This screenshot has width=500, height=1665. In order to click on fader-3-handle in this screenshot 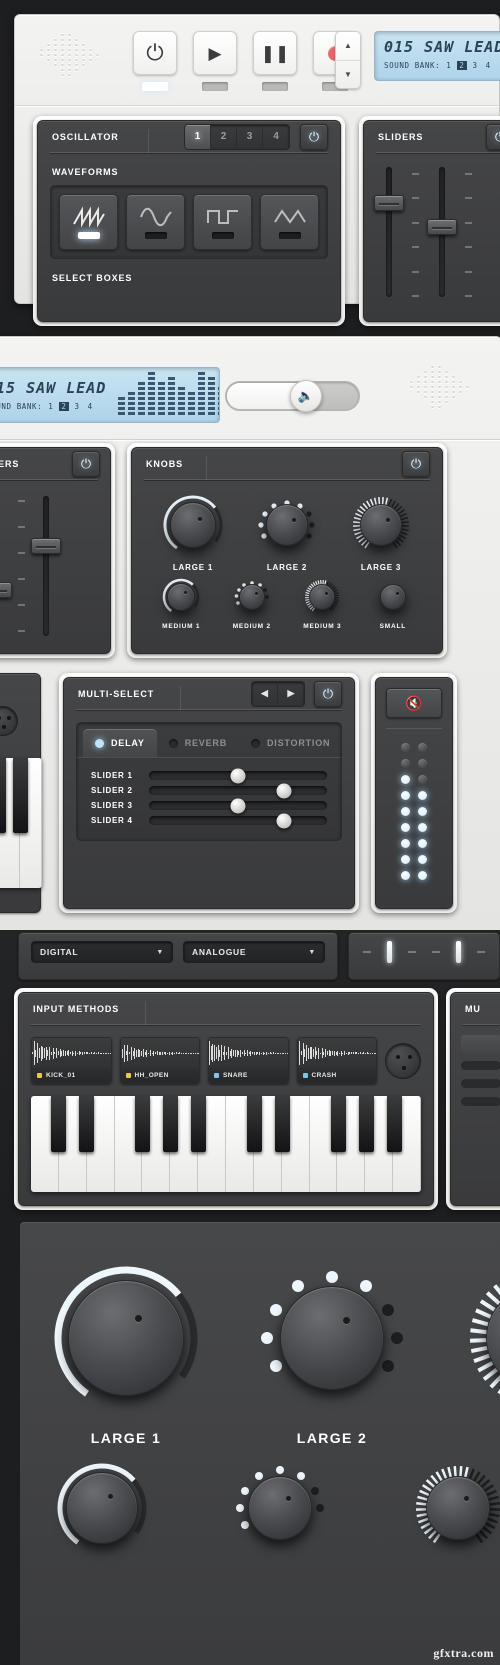, I will do `click(6, 590)`.